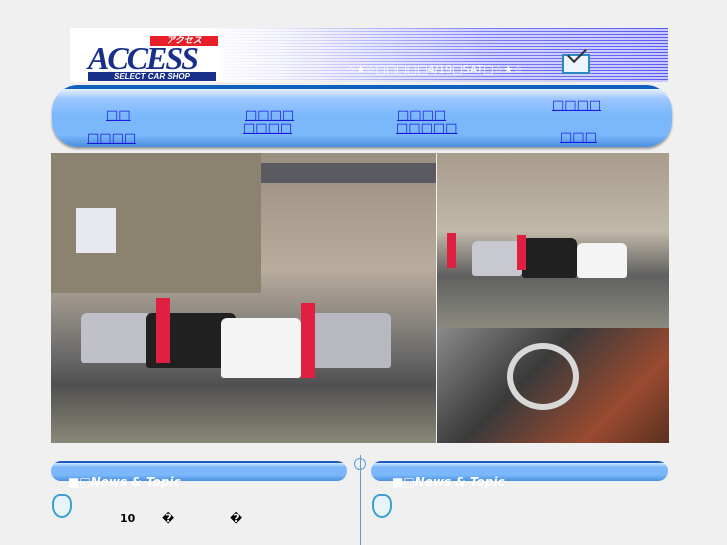  Describe the element at coordinates (576, 105) in the screenshot. I see `nav-link-7: □□□□` at that location.